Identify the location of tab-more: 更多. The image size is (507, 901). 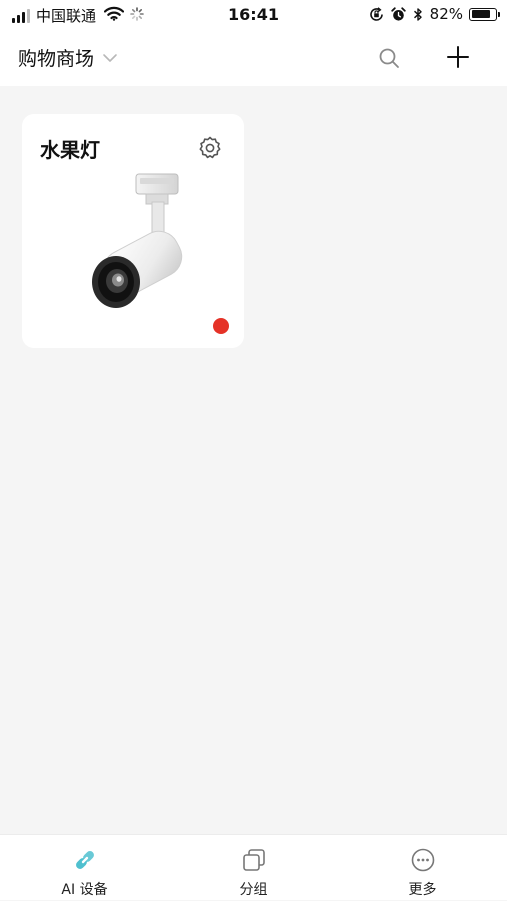
(422, 868).